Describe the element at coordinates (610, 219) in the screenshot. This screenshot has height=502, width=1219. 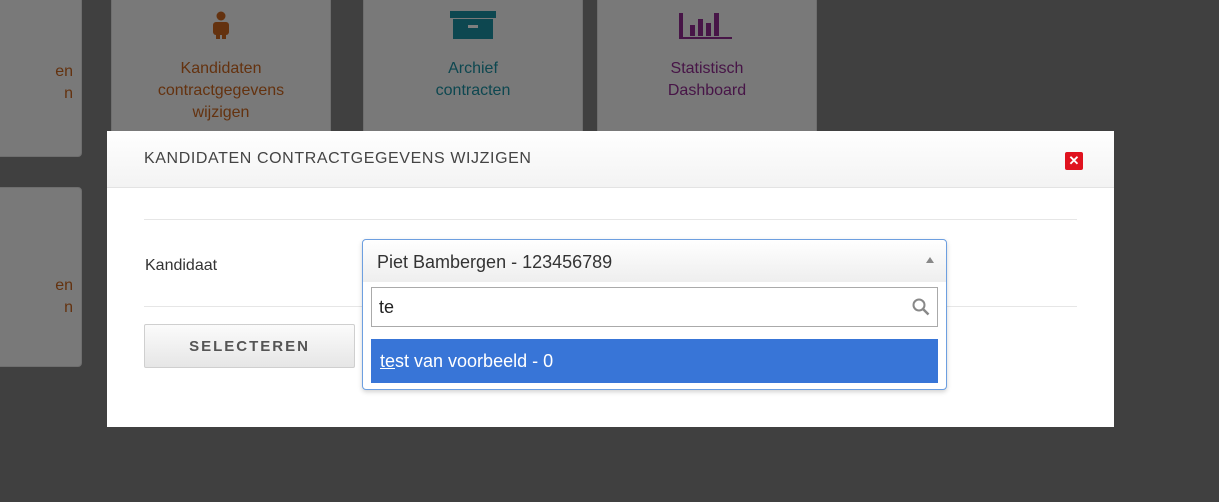
I see `divider` at that location.